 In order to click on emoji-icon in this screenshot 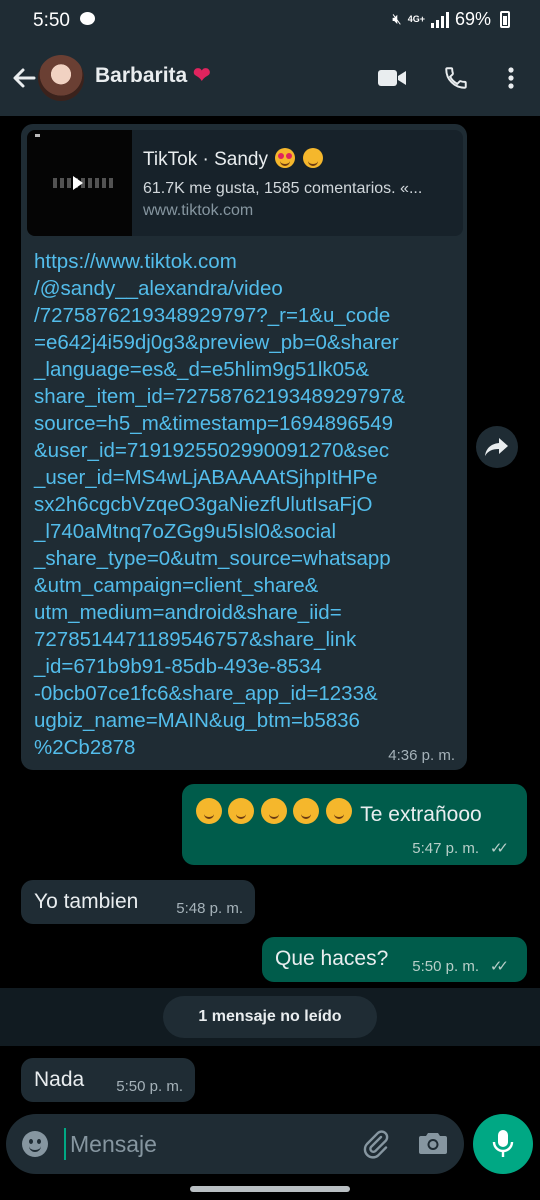, I will do `click(35, 1148)`.